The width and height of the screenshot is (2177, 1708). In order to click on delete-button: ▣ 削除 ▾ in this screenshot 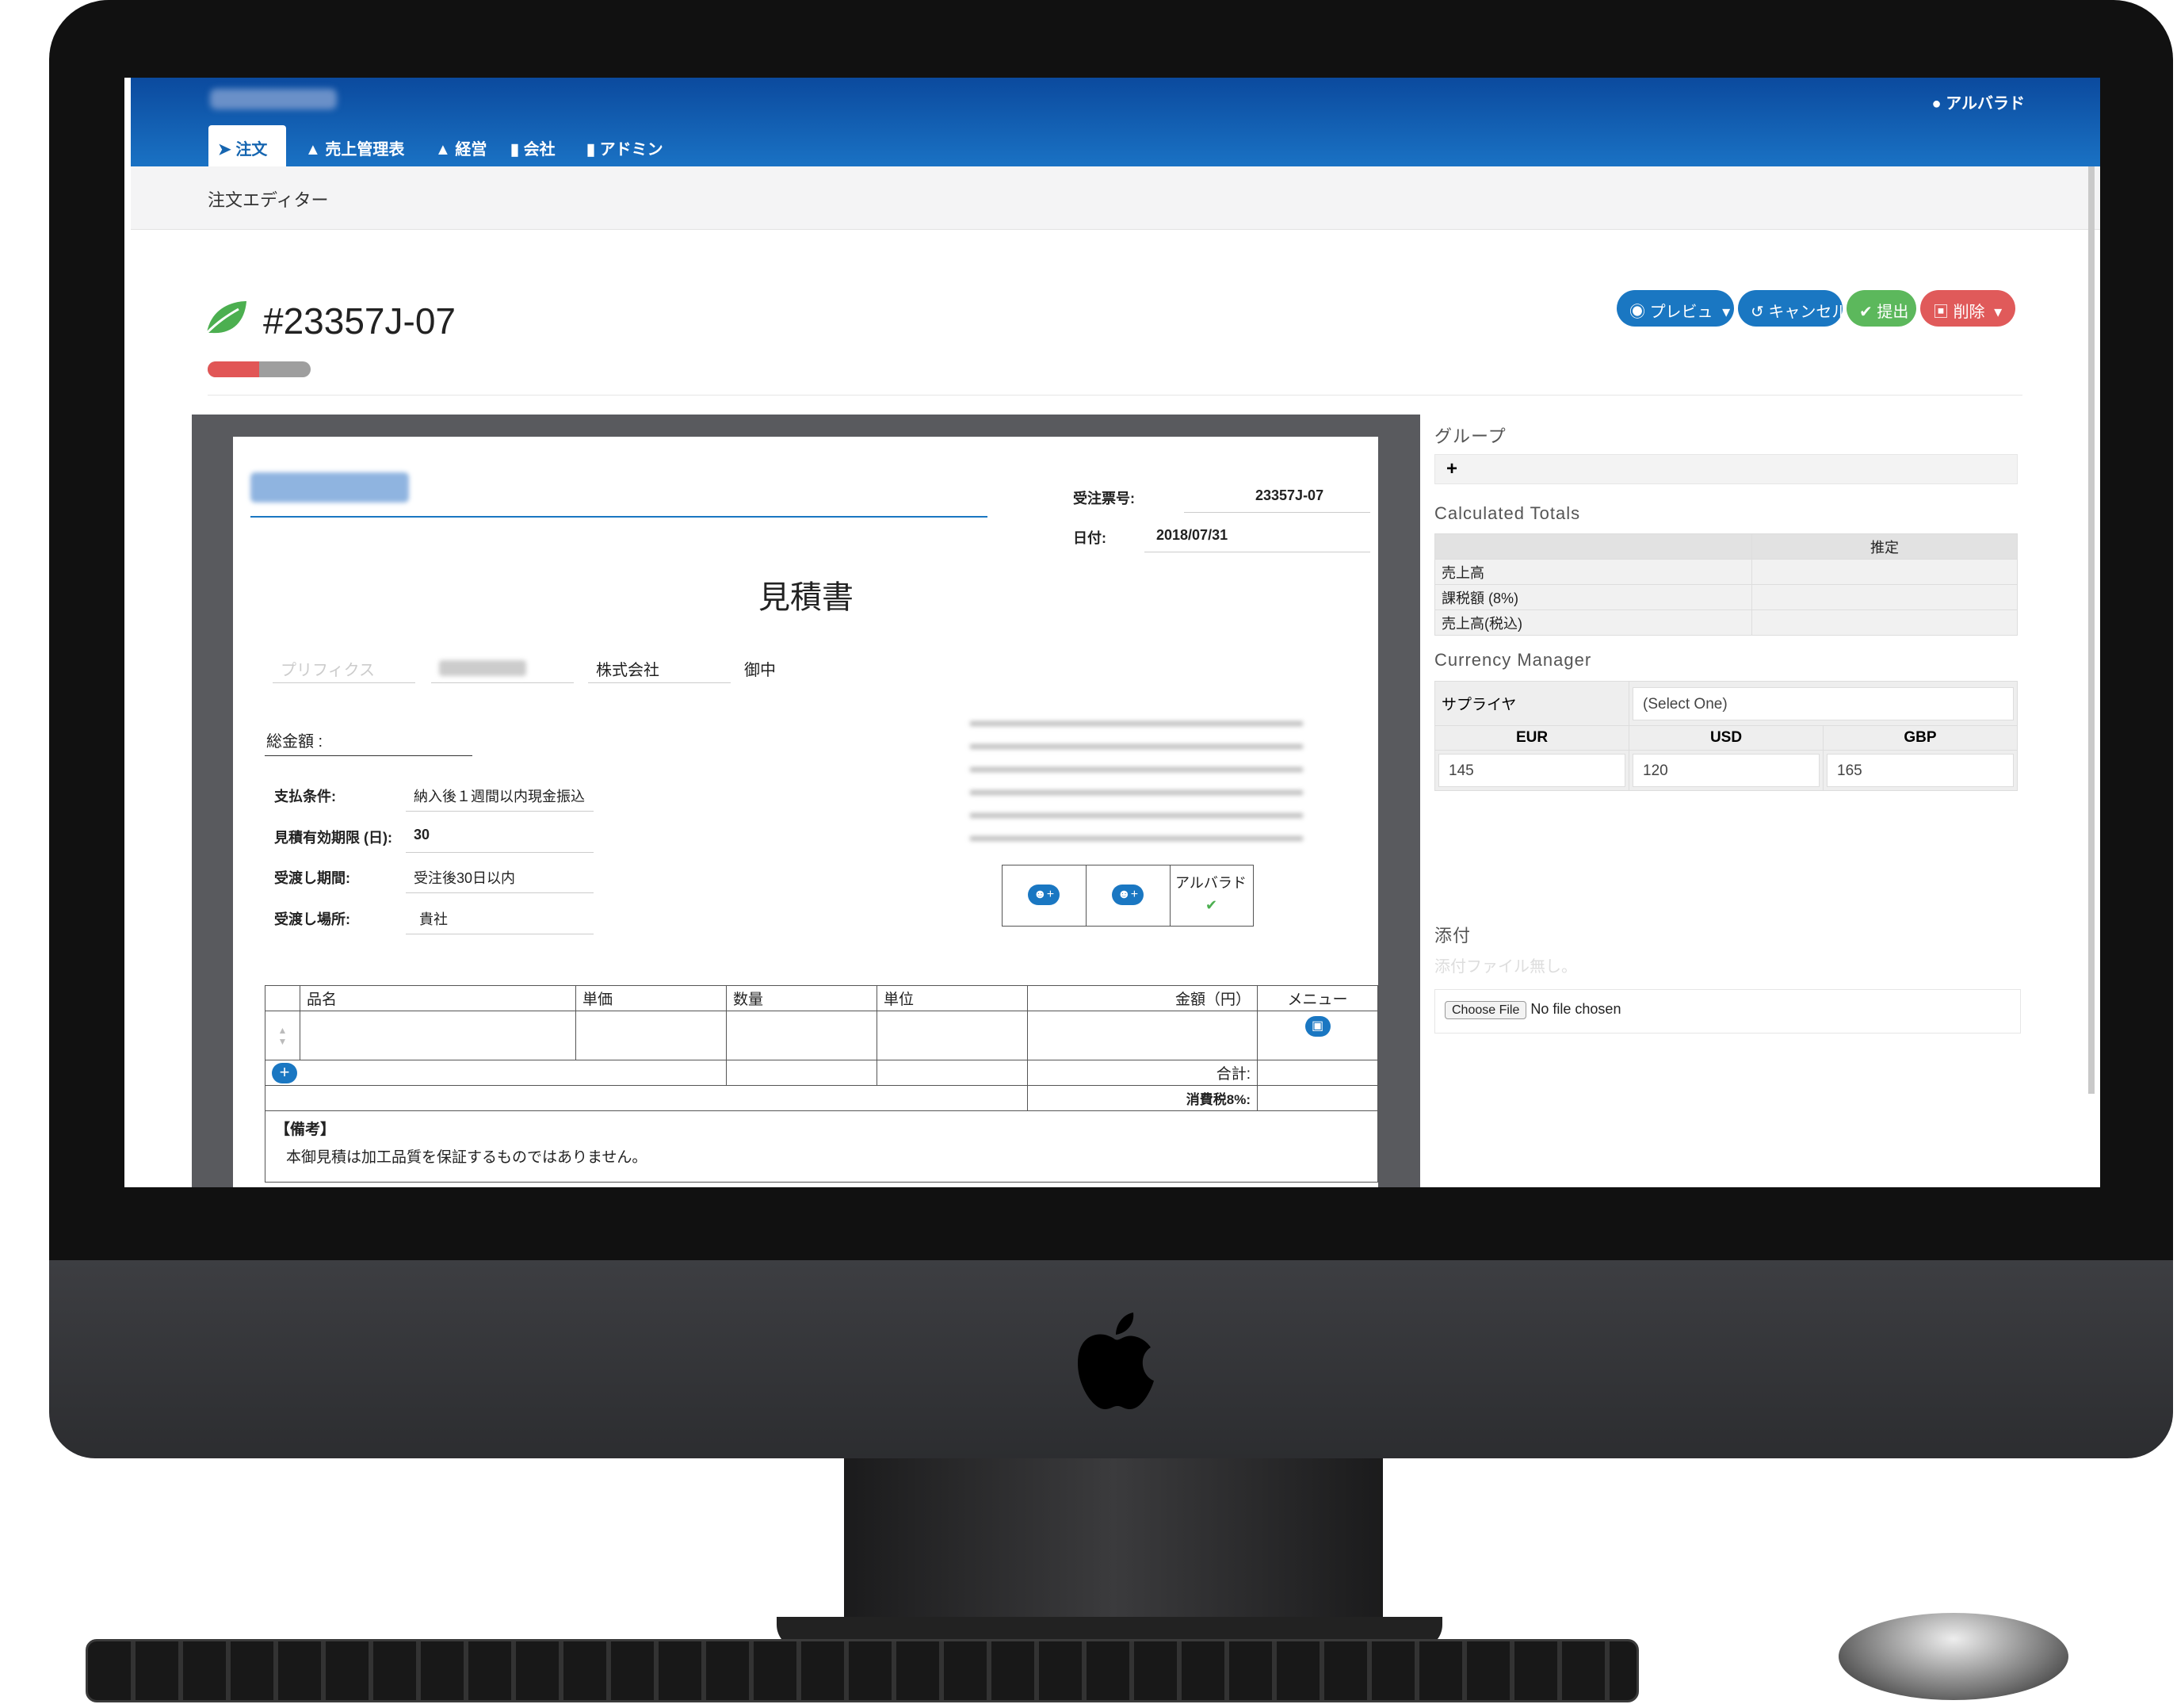, I will do `click(1967, 308)`.